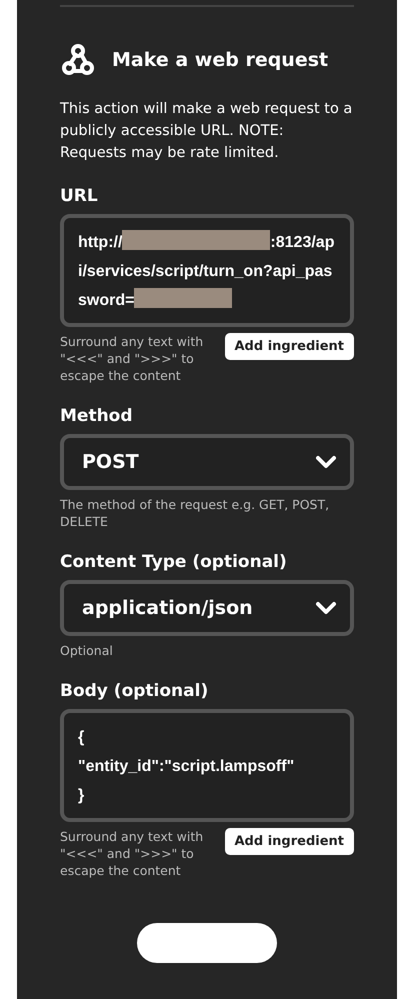  What do you see at coordinates (78, 60) in the screenshot?
I see `webhook-icon` at bounding box center [78, 60].